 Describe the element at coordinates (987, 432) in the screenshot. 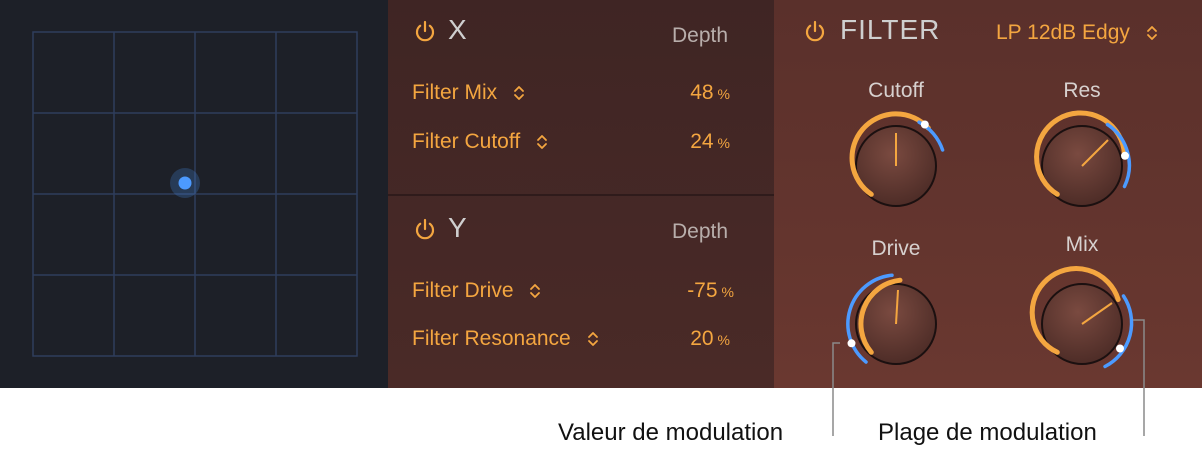

I see `callout-modulation-range: Plage de modulation` at that location.